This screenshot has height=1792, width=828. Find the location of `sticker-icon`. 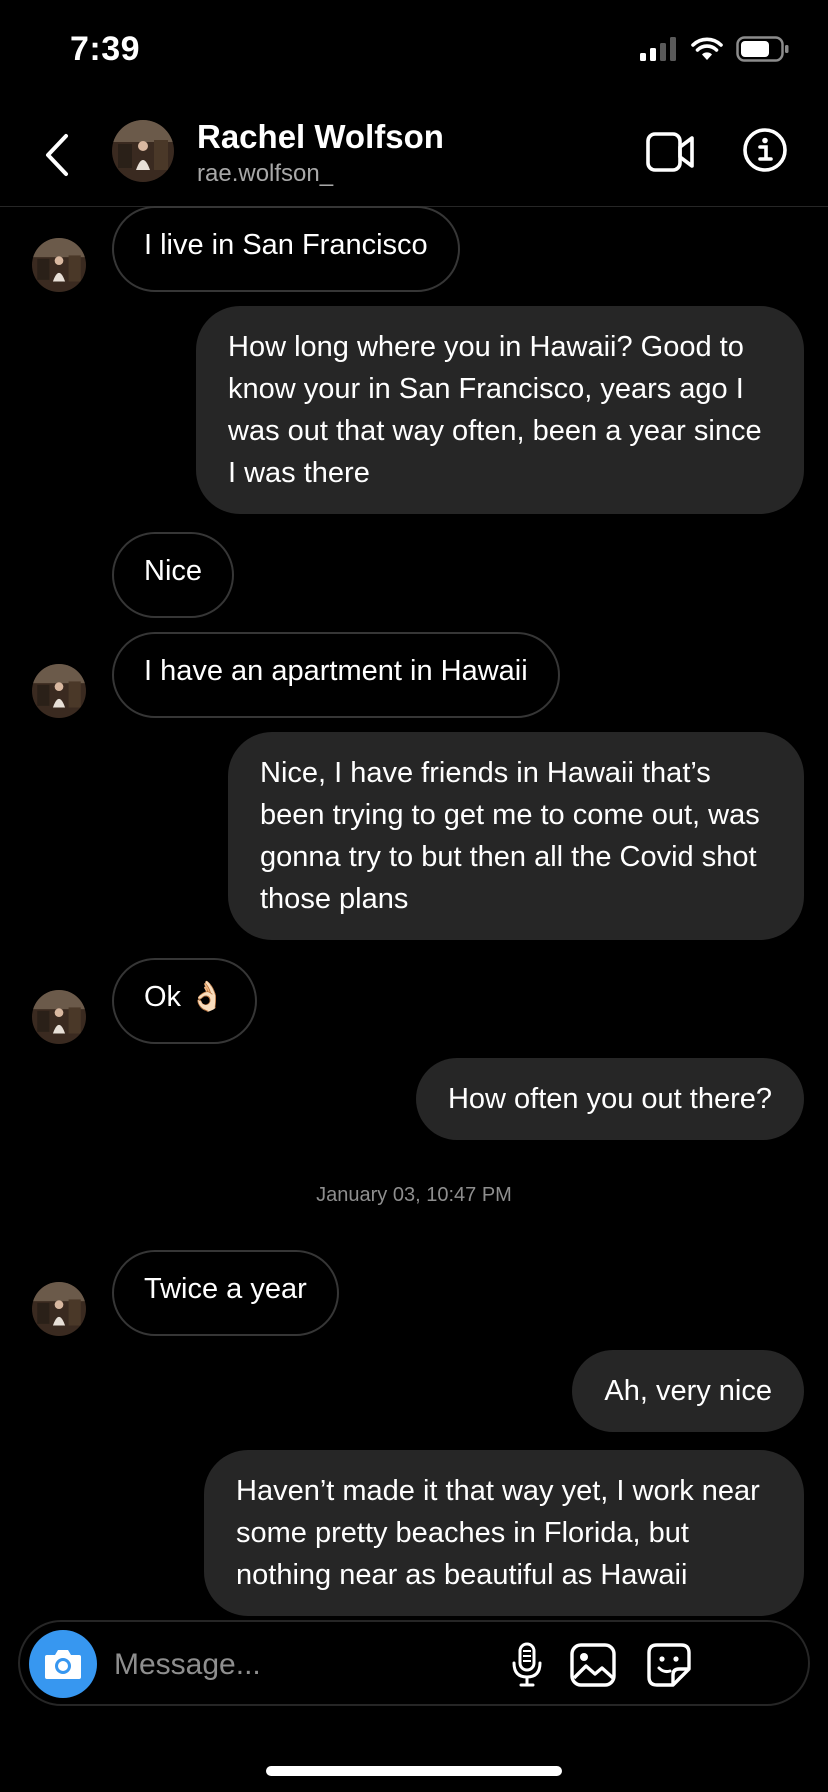

sticker-icon is located at coordinates (669, 1665).